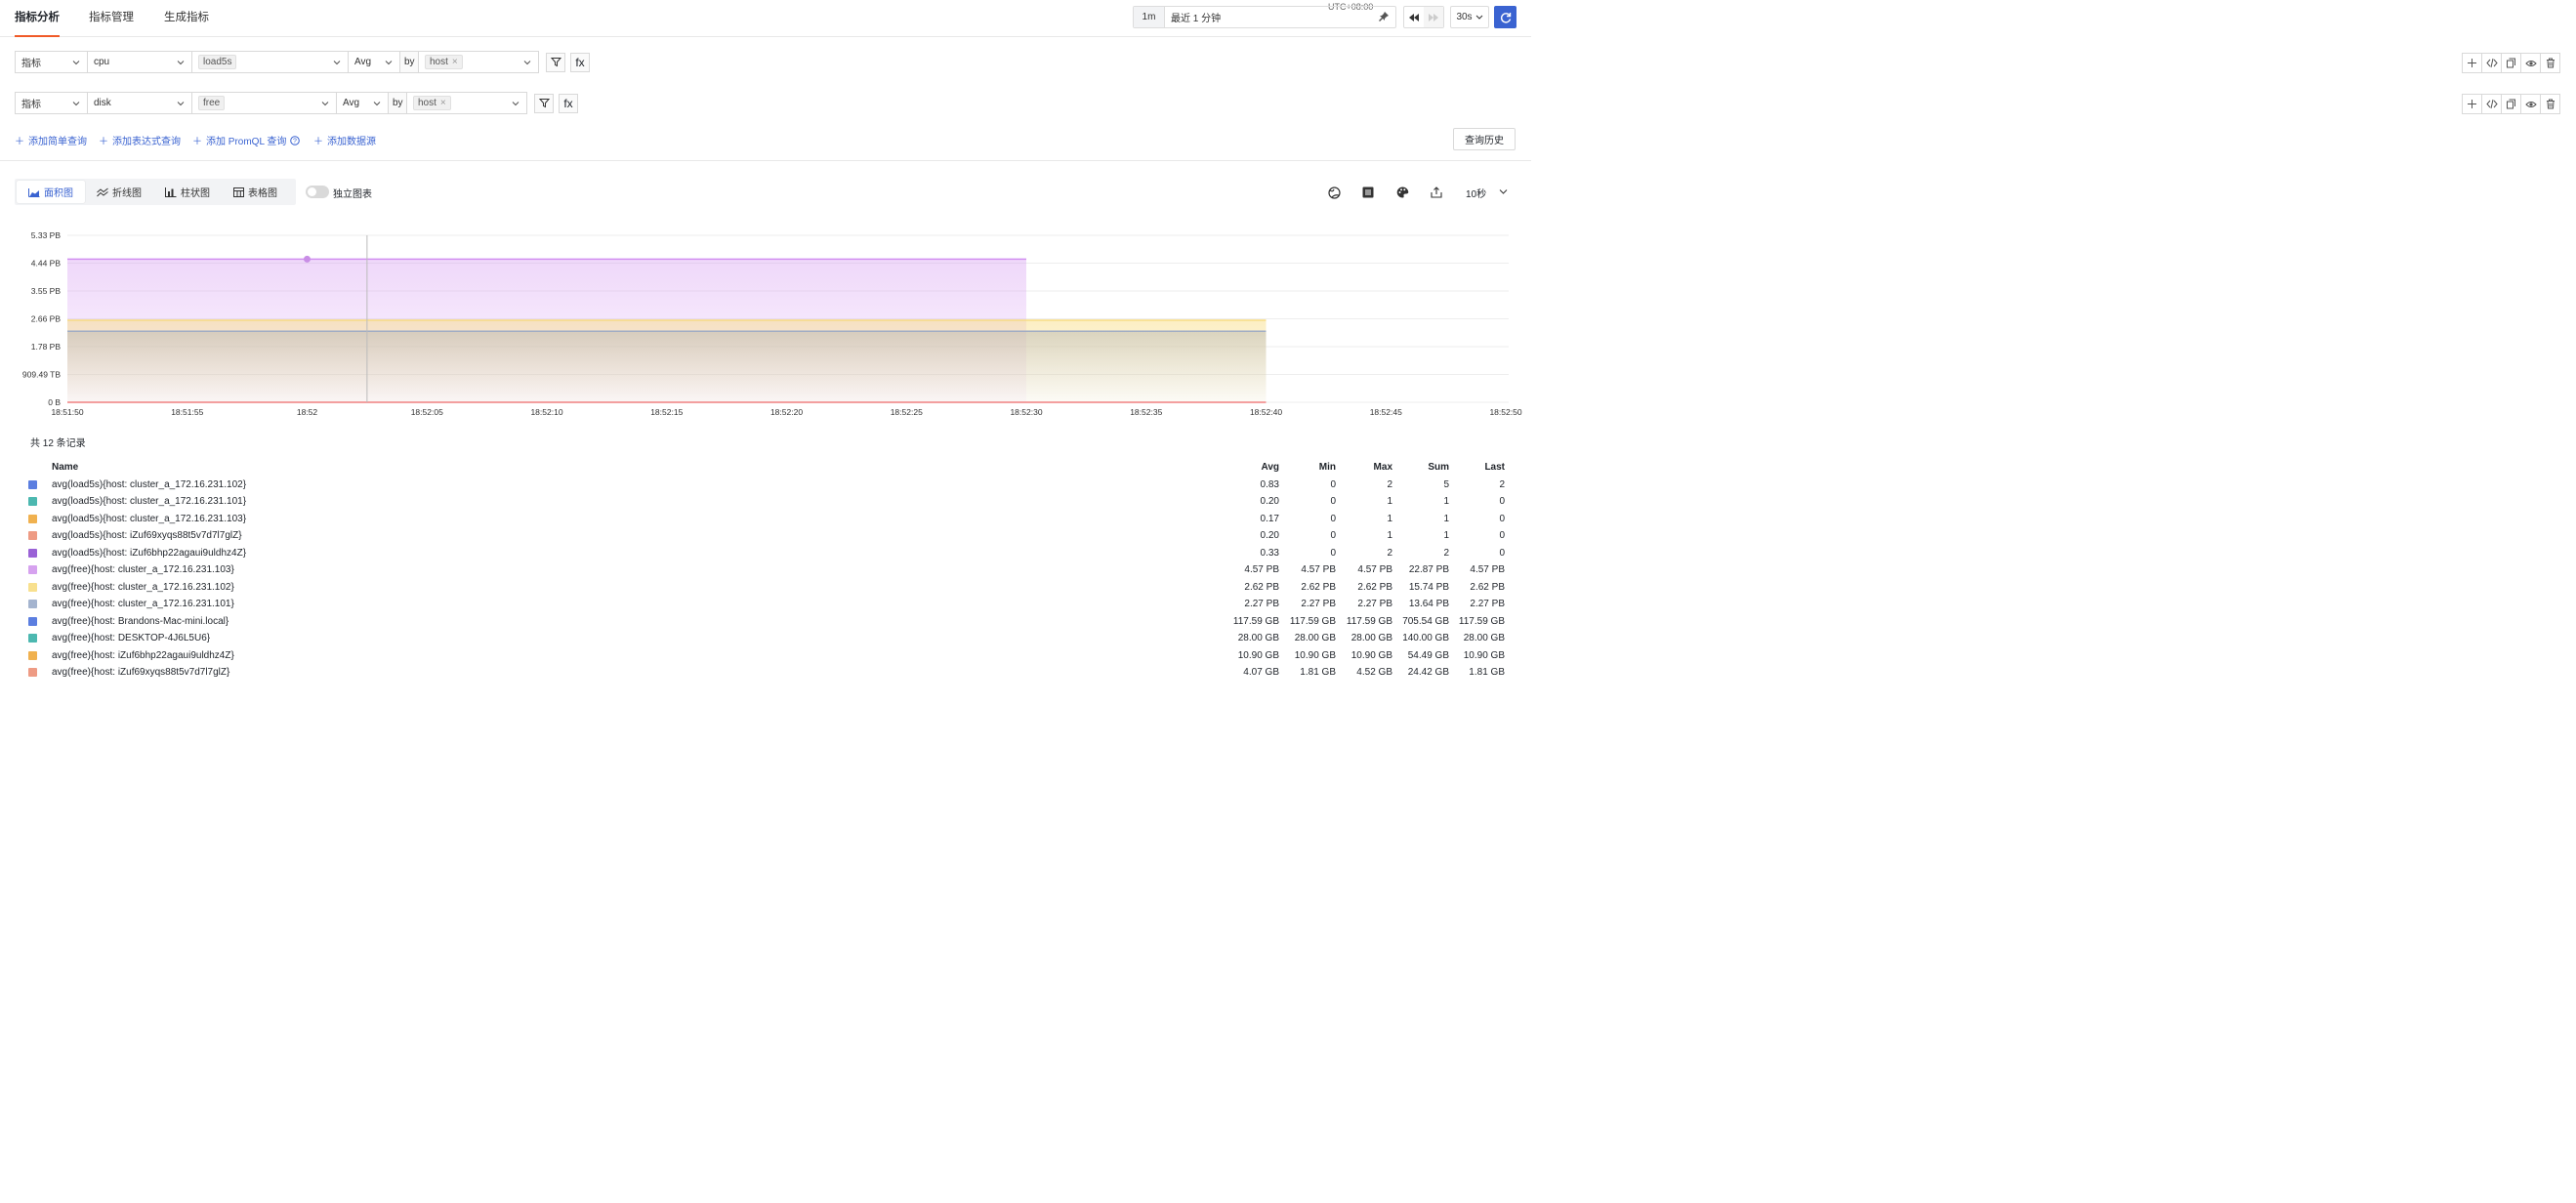  Describe the element at coordinates (102, 62) in the screenshot. I see `measurement-value: cpu` at that location.